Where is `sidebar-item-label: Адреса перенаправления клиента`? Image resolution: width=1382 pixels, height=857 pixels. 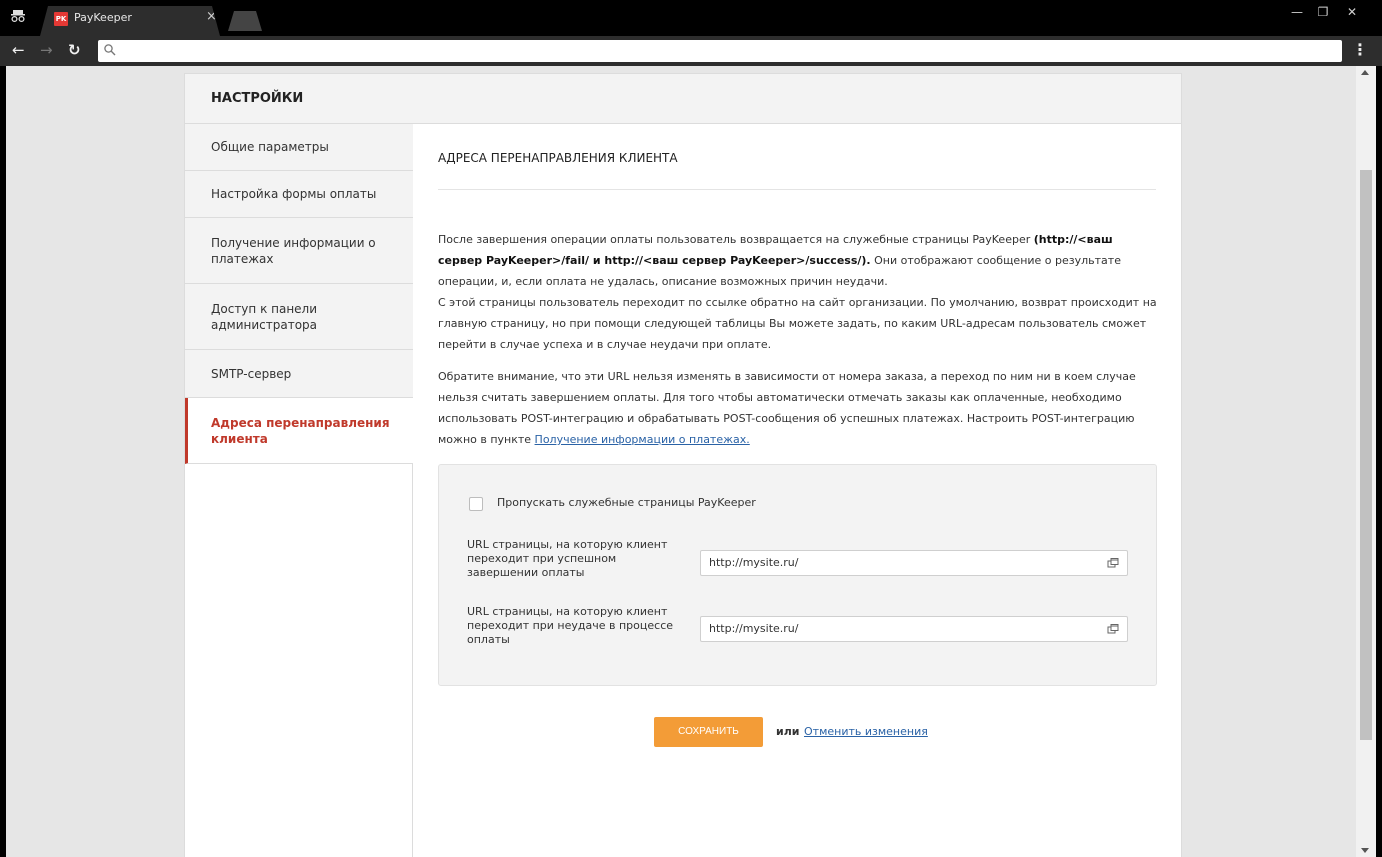 sidebar-item-label: Адреса перенаправления клиента is located at coordinates (300, 431).